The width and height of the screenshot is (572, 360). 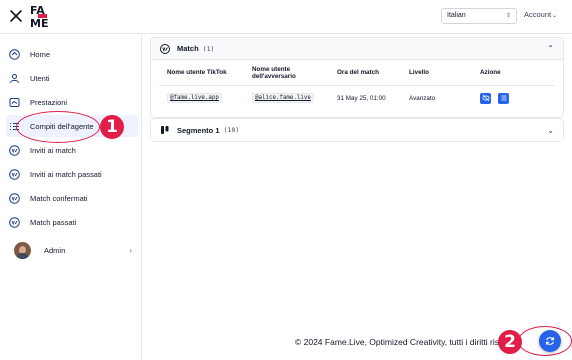 I want to click on sidebar-item-label: Home, so click(x=40, y=54).